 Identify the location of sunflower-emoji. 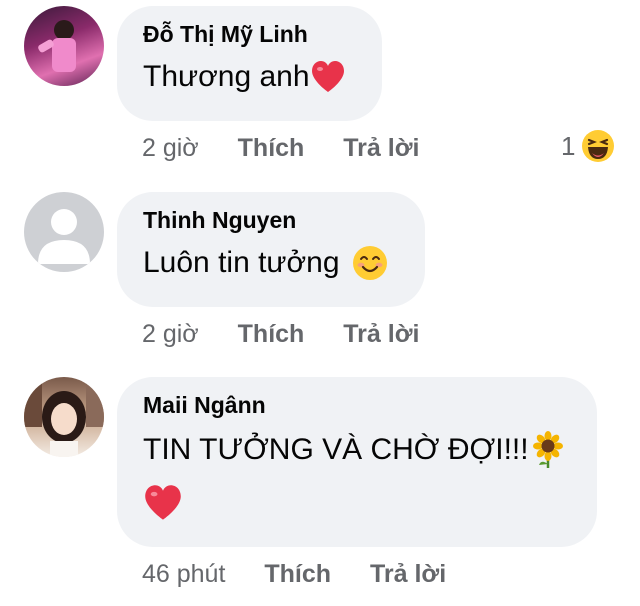
(547, 450).